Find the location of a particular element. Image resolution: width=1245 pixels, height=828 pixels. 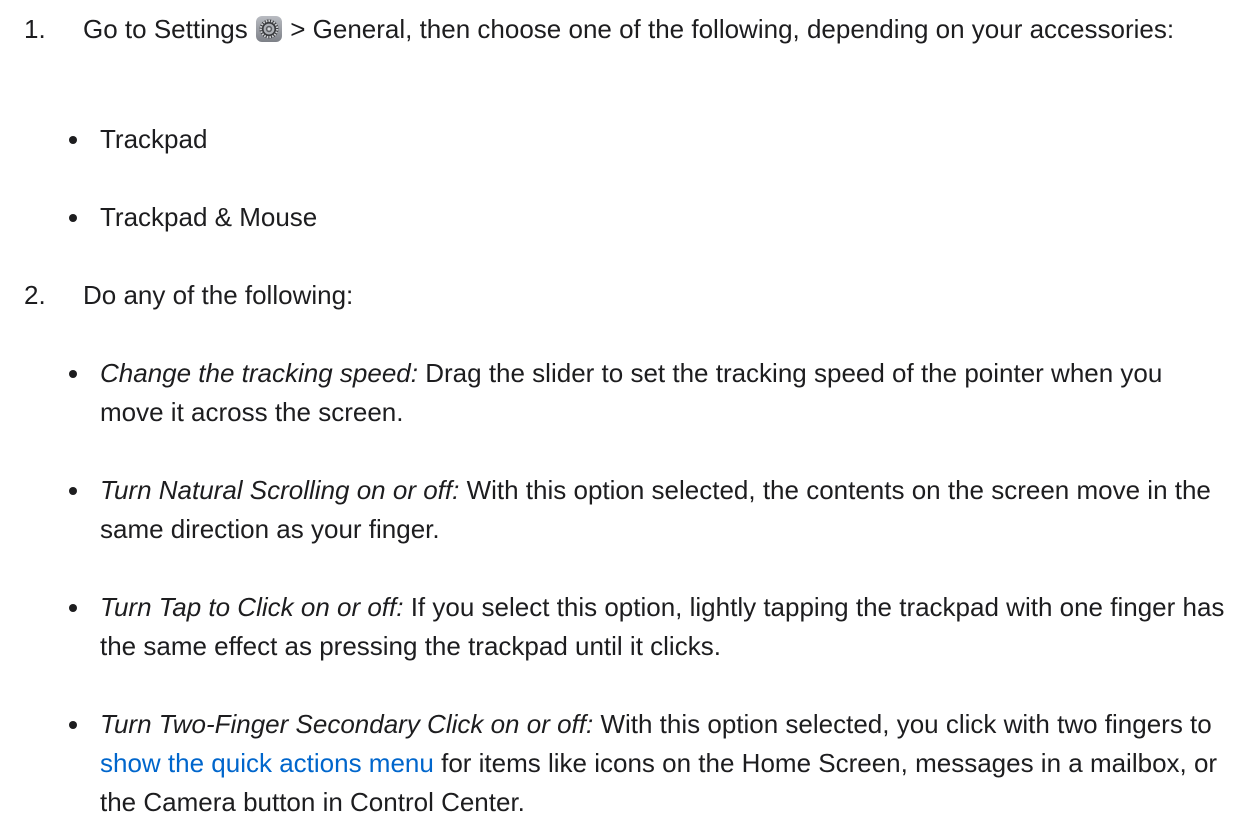

step-text-before-icon: Go to Settings is located at coordinates (165, 29).